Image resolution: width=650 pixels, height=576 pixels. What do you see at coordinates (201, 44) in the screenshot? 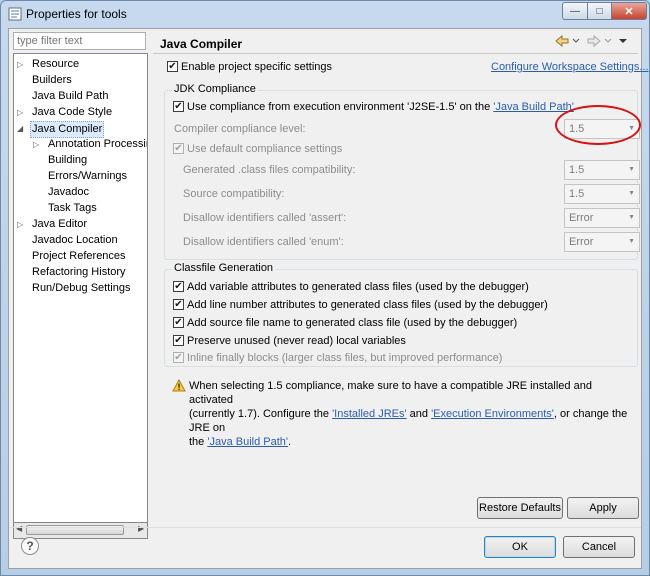
I see `page-title: Java Compiler` at bounding box center [201, 44].